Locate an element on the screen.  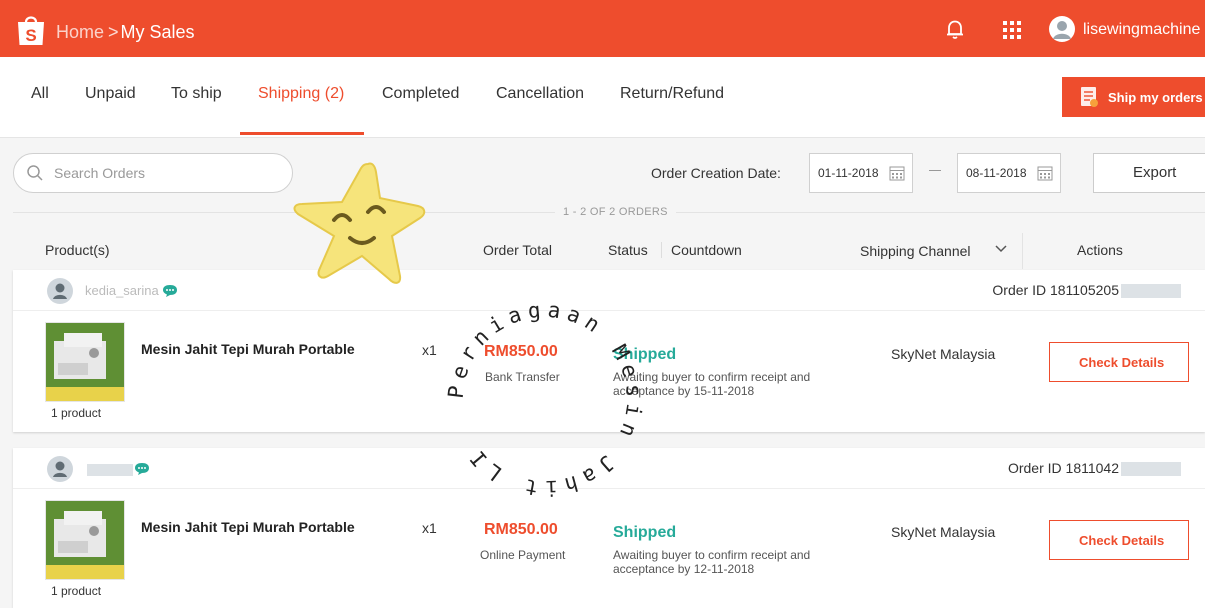
user-avatar-icon is located at coordinates (1062, 29).